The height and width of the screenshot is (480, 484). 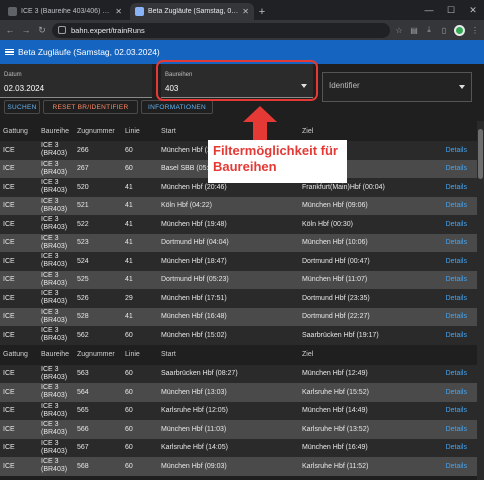 What do you see at coordinates (98, 168) in the screenshot?
I see `cell-zugnummer: 267` at bounding box center [98, 168].